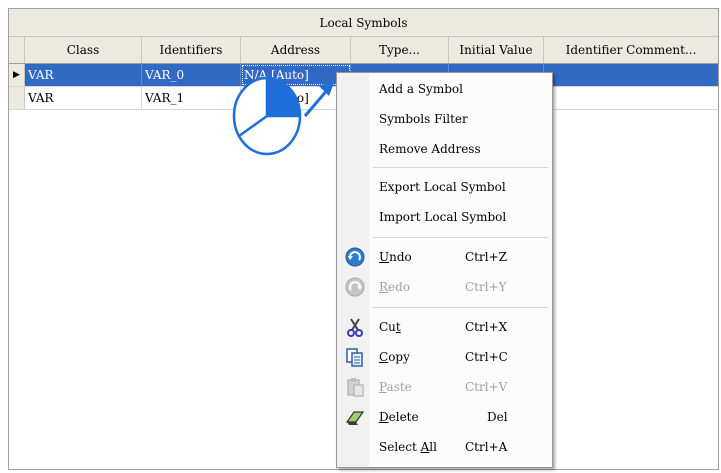 The height and width of the screenshot is (473, 721). I want to click on menu-shortcut: Ctrl+X, so click(486, 327).